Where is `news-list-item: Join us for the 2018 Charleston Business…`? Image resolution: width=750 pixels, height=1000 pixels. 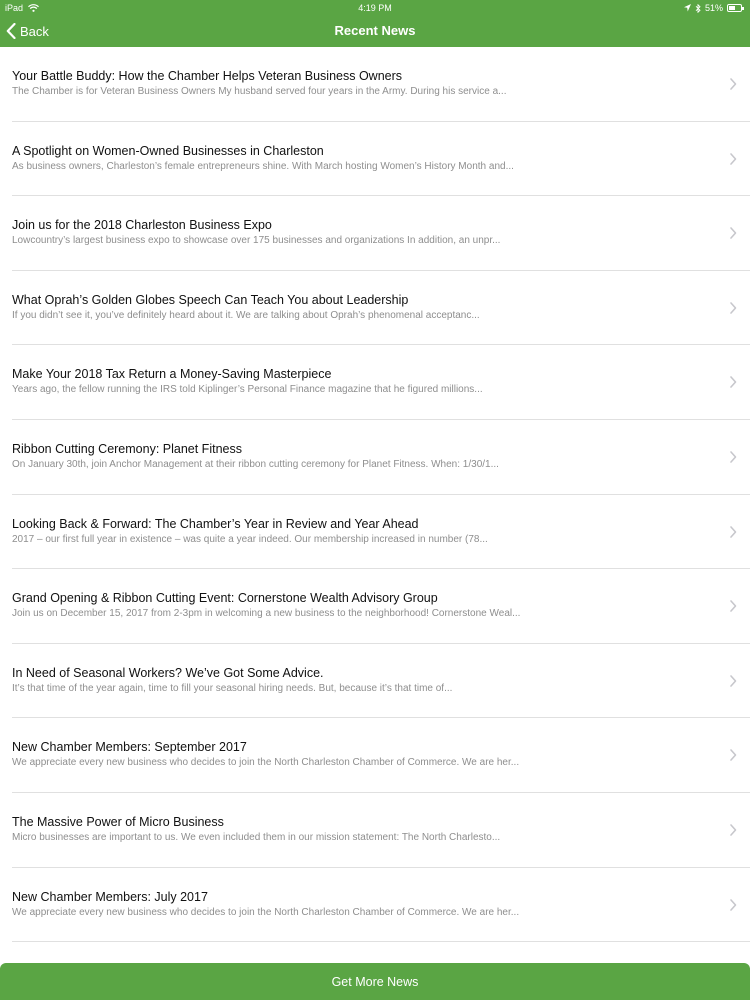
news-list-item: Join us for the 2018 Charleston Business… is located at coordinates (375, 233).